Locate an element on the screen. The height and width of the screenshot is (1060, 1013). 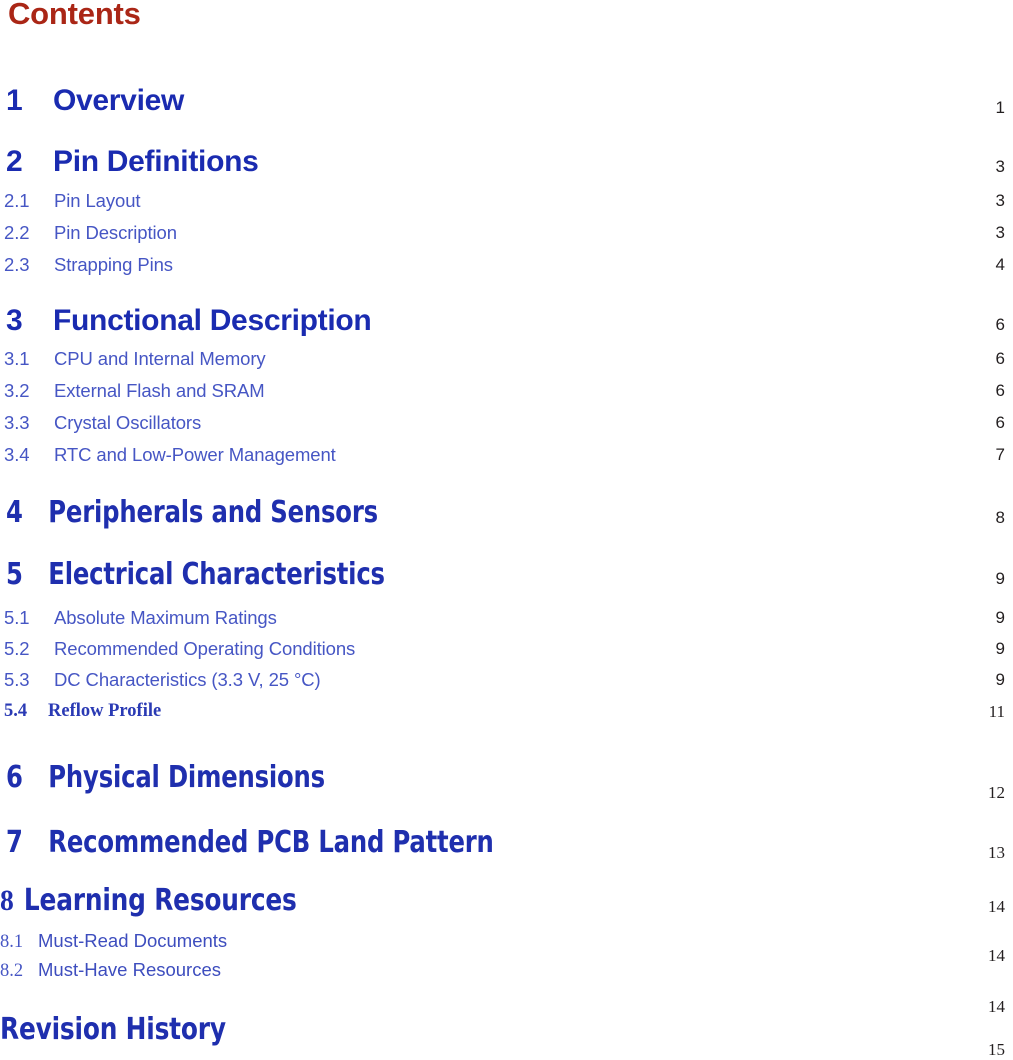
toc-entry-must-have-resources: 8.2 Must-Have Resources is located at coordinates (110, 970).